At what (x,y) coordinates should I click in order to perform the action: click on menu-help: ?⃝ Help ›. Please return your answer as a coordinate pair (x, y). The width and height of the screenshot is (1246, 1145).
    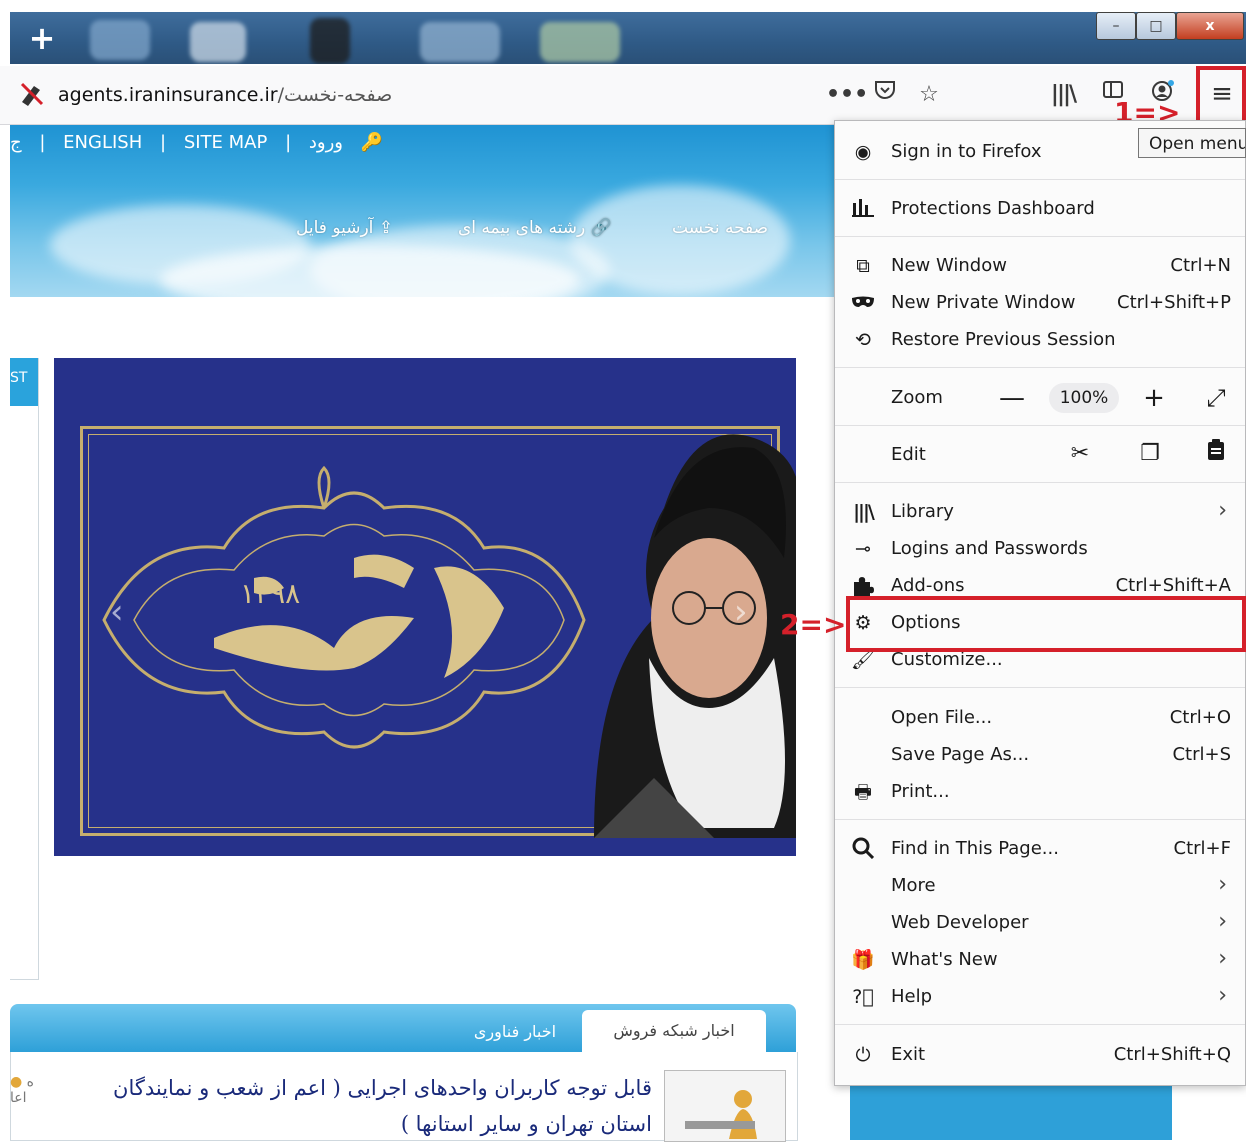
    Looking at the image, I should click on (1040, 996).